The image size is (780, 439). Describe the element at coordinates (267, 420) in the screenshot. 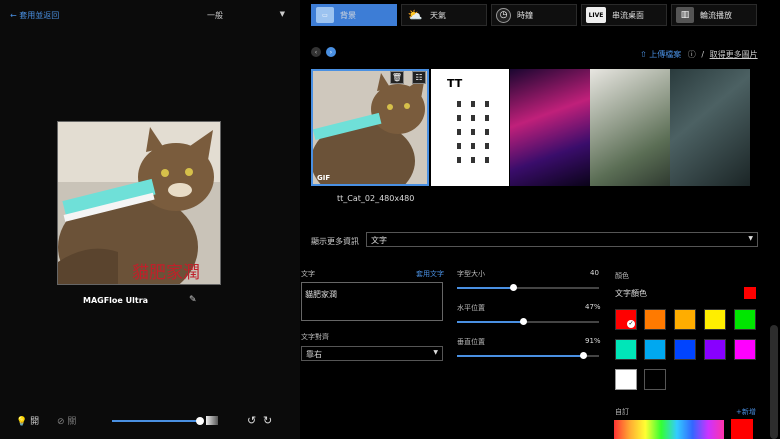

I see `rotate-right-icon: ↻` at that location.